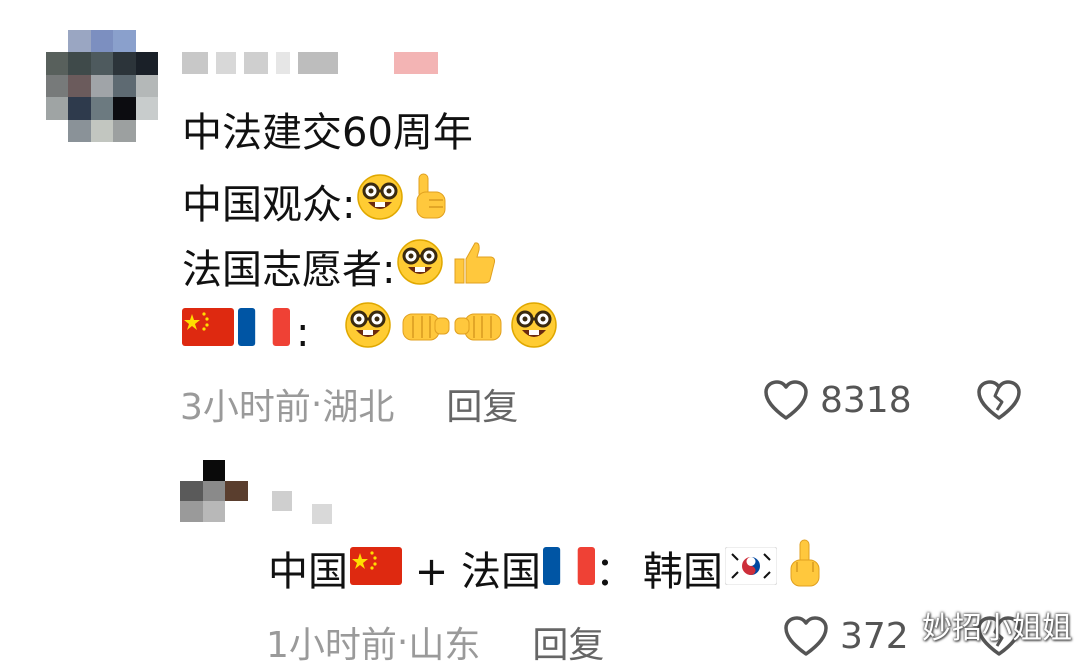 This screenshot has height=661, width=1080. Describe the element at coordinates (474, 269) in the screenshot. I see `thumbs-up-icon` at that location.